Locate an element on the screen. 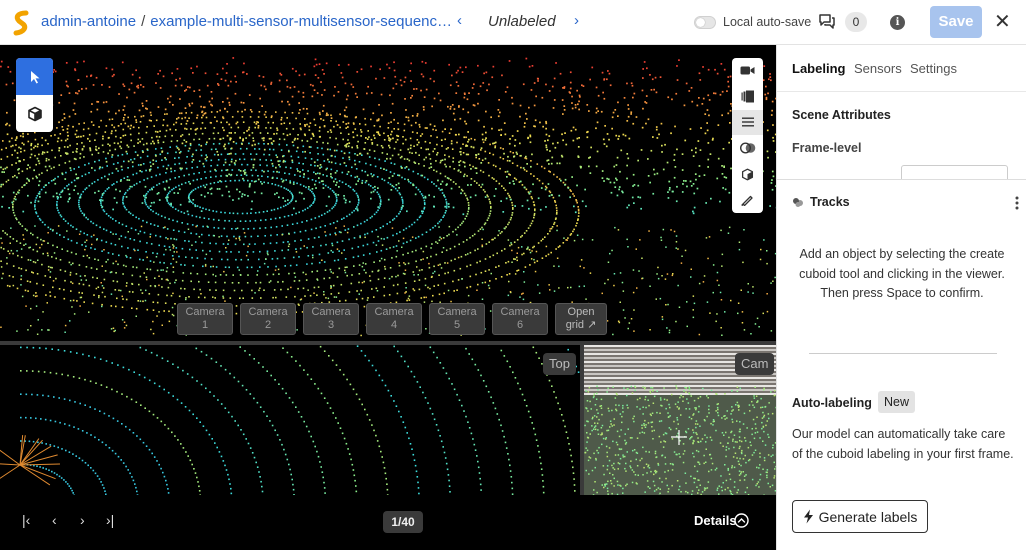 The width and height of the screenshot is (1026, 550). overlay-toggle-button is located at coordinates (747, 148).